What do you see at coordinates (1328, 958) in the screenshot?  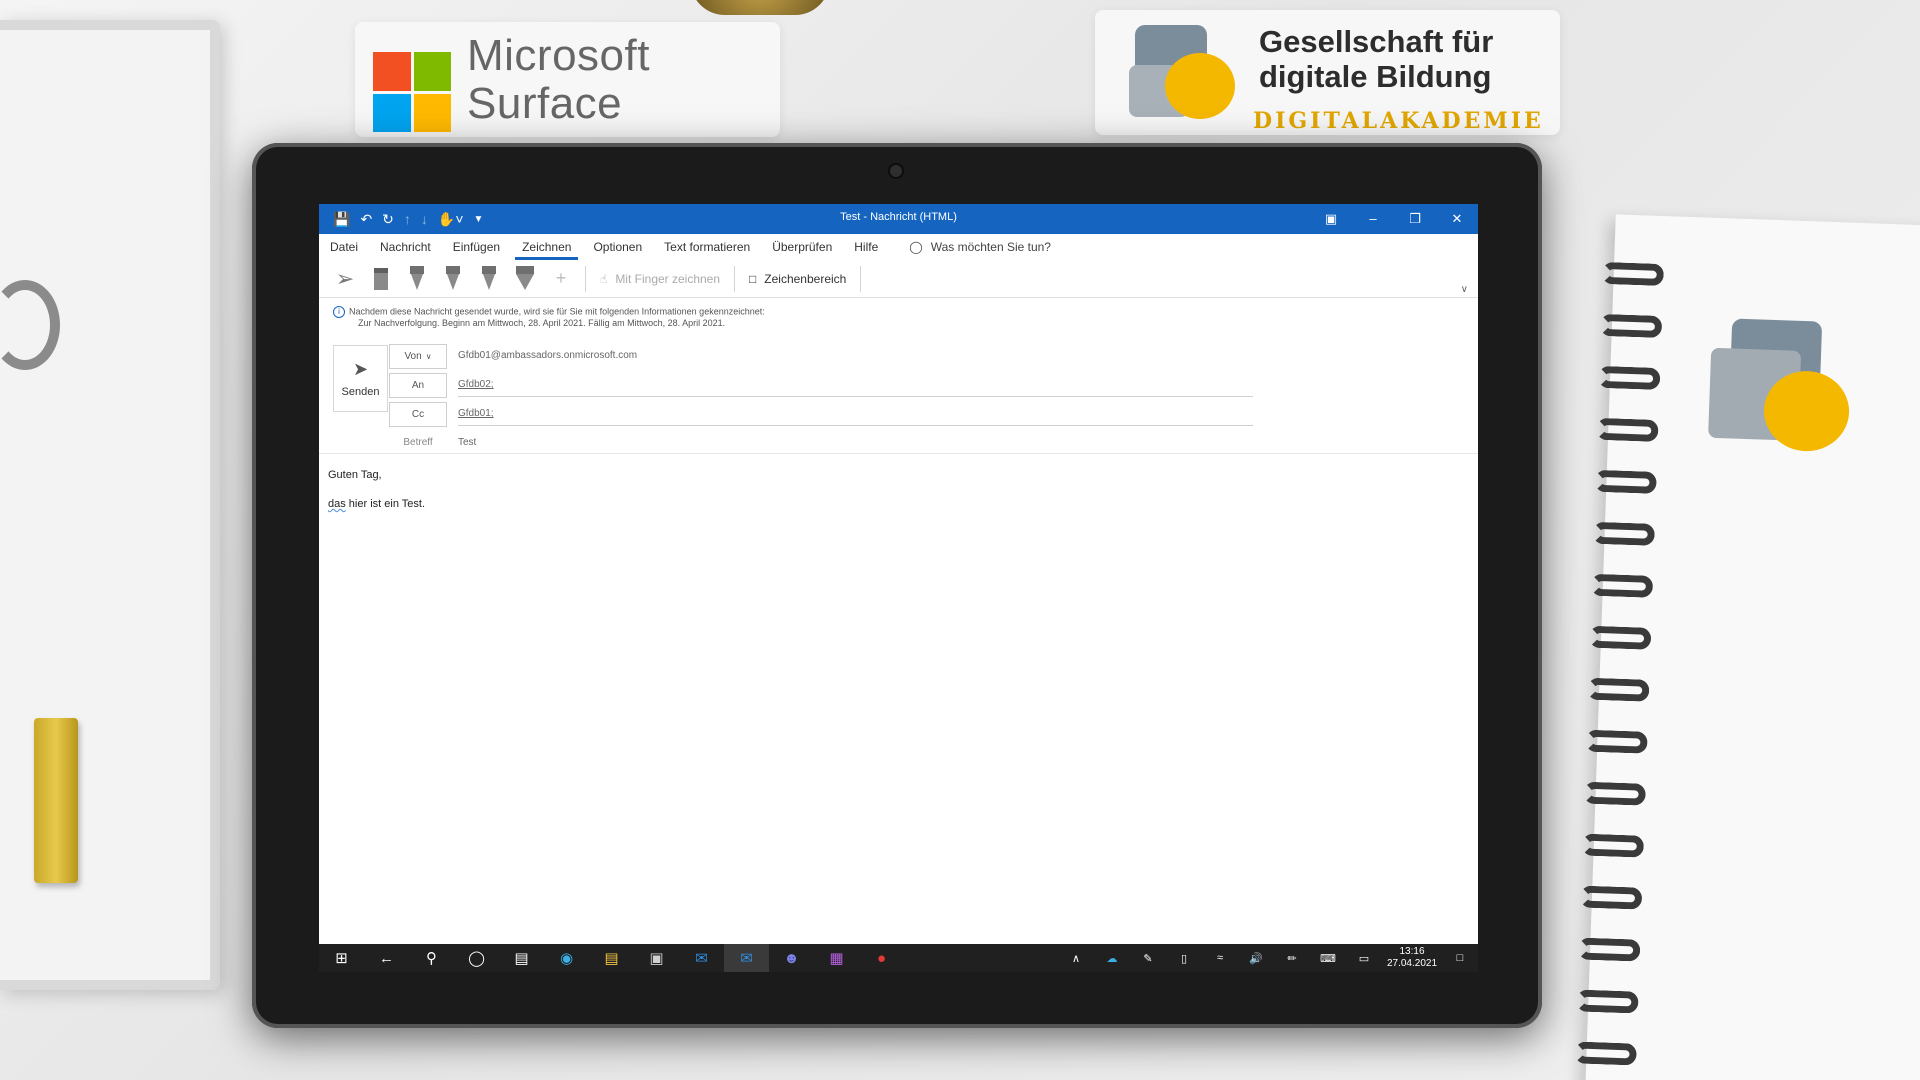 I see `keyboard-icon: ⌨` at bounding box center [1328, 958].